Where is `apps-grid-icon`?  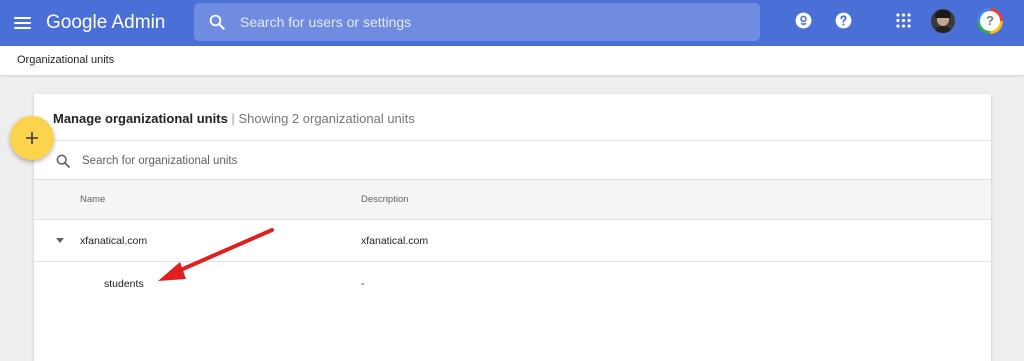 apps-grid-icon is located at coordinates (903, 20).